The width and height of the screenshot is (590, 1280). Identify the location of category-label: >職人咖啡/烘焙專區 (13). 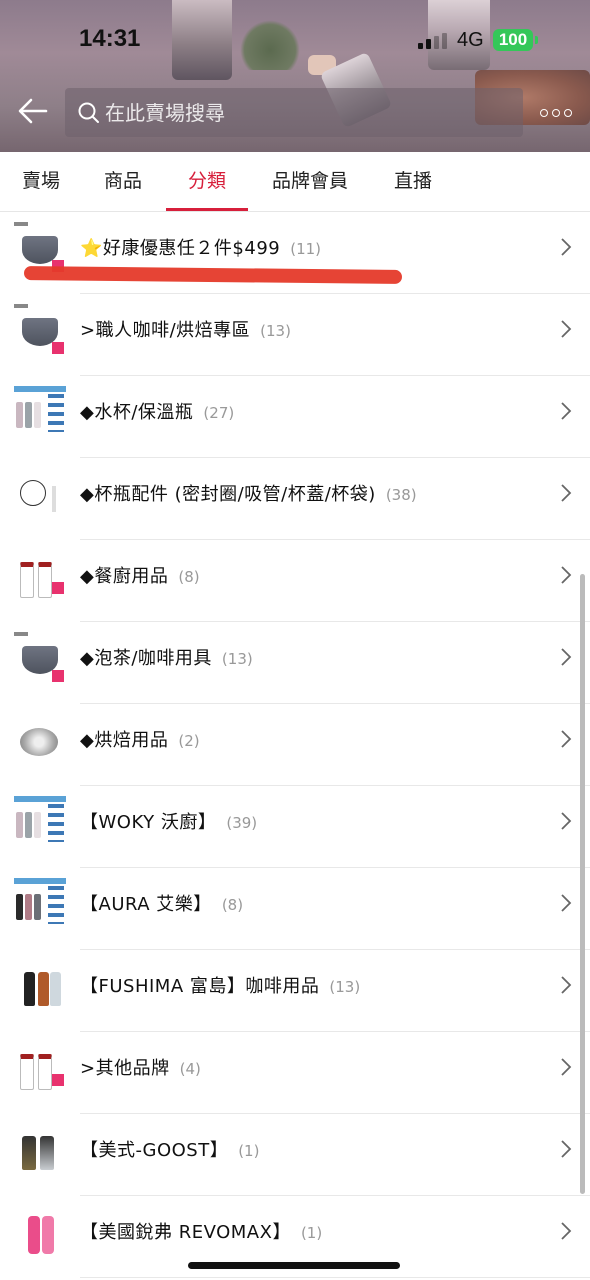
(185, 330).